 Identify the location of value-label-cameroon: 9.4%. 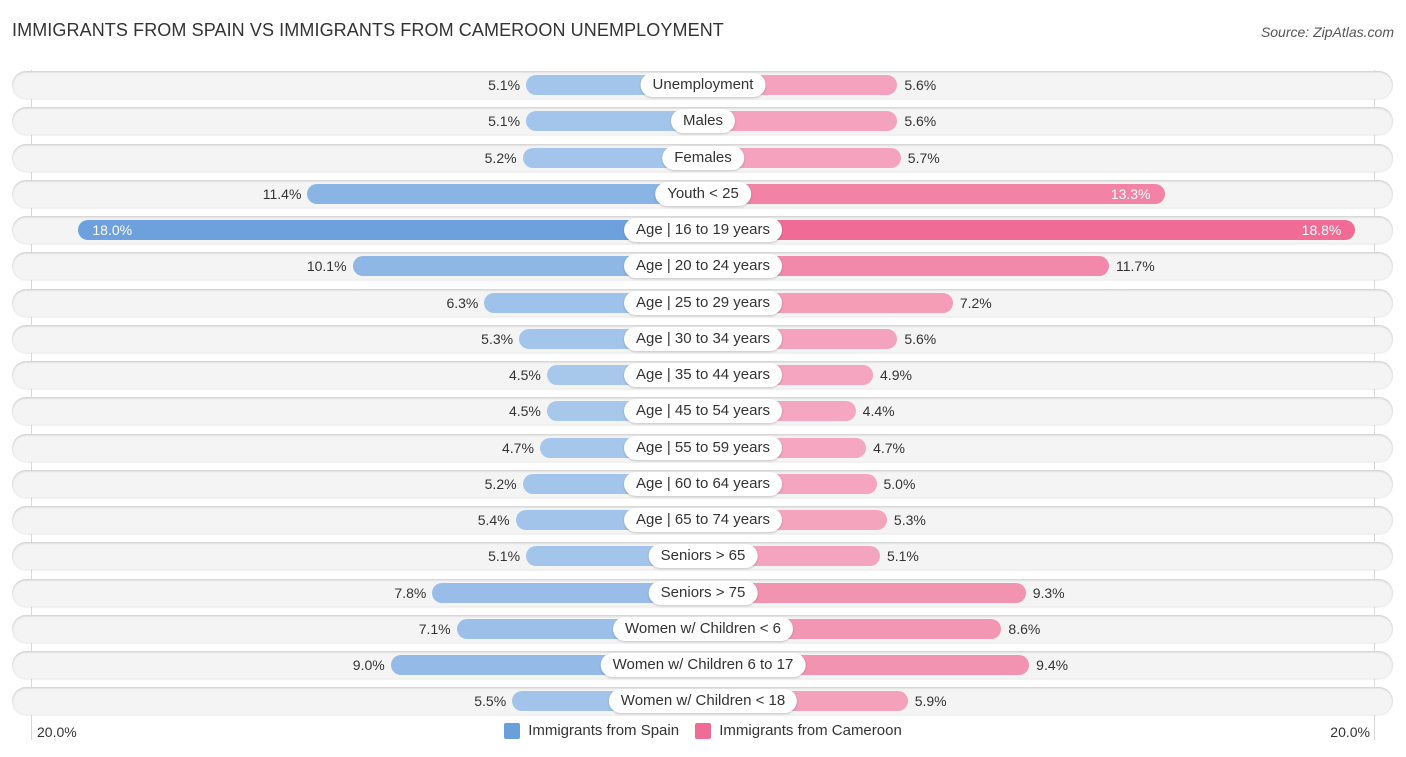
(1052, 665).